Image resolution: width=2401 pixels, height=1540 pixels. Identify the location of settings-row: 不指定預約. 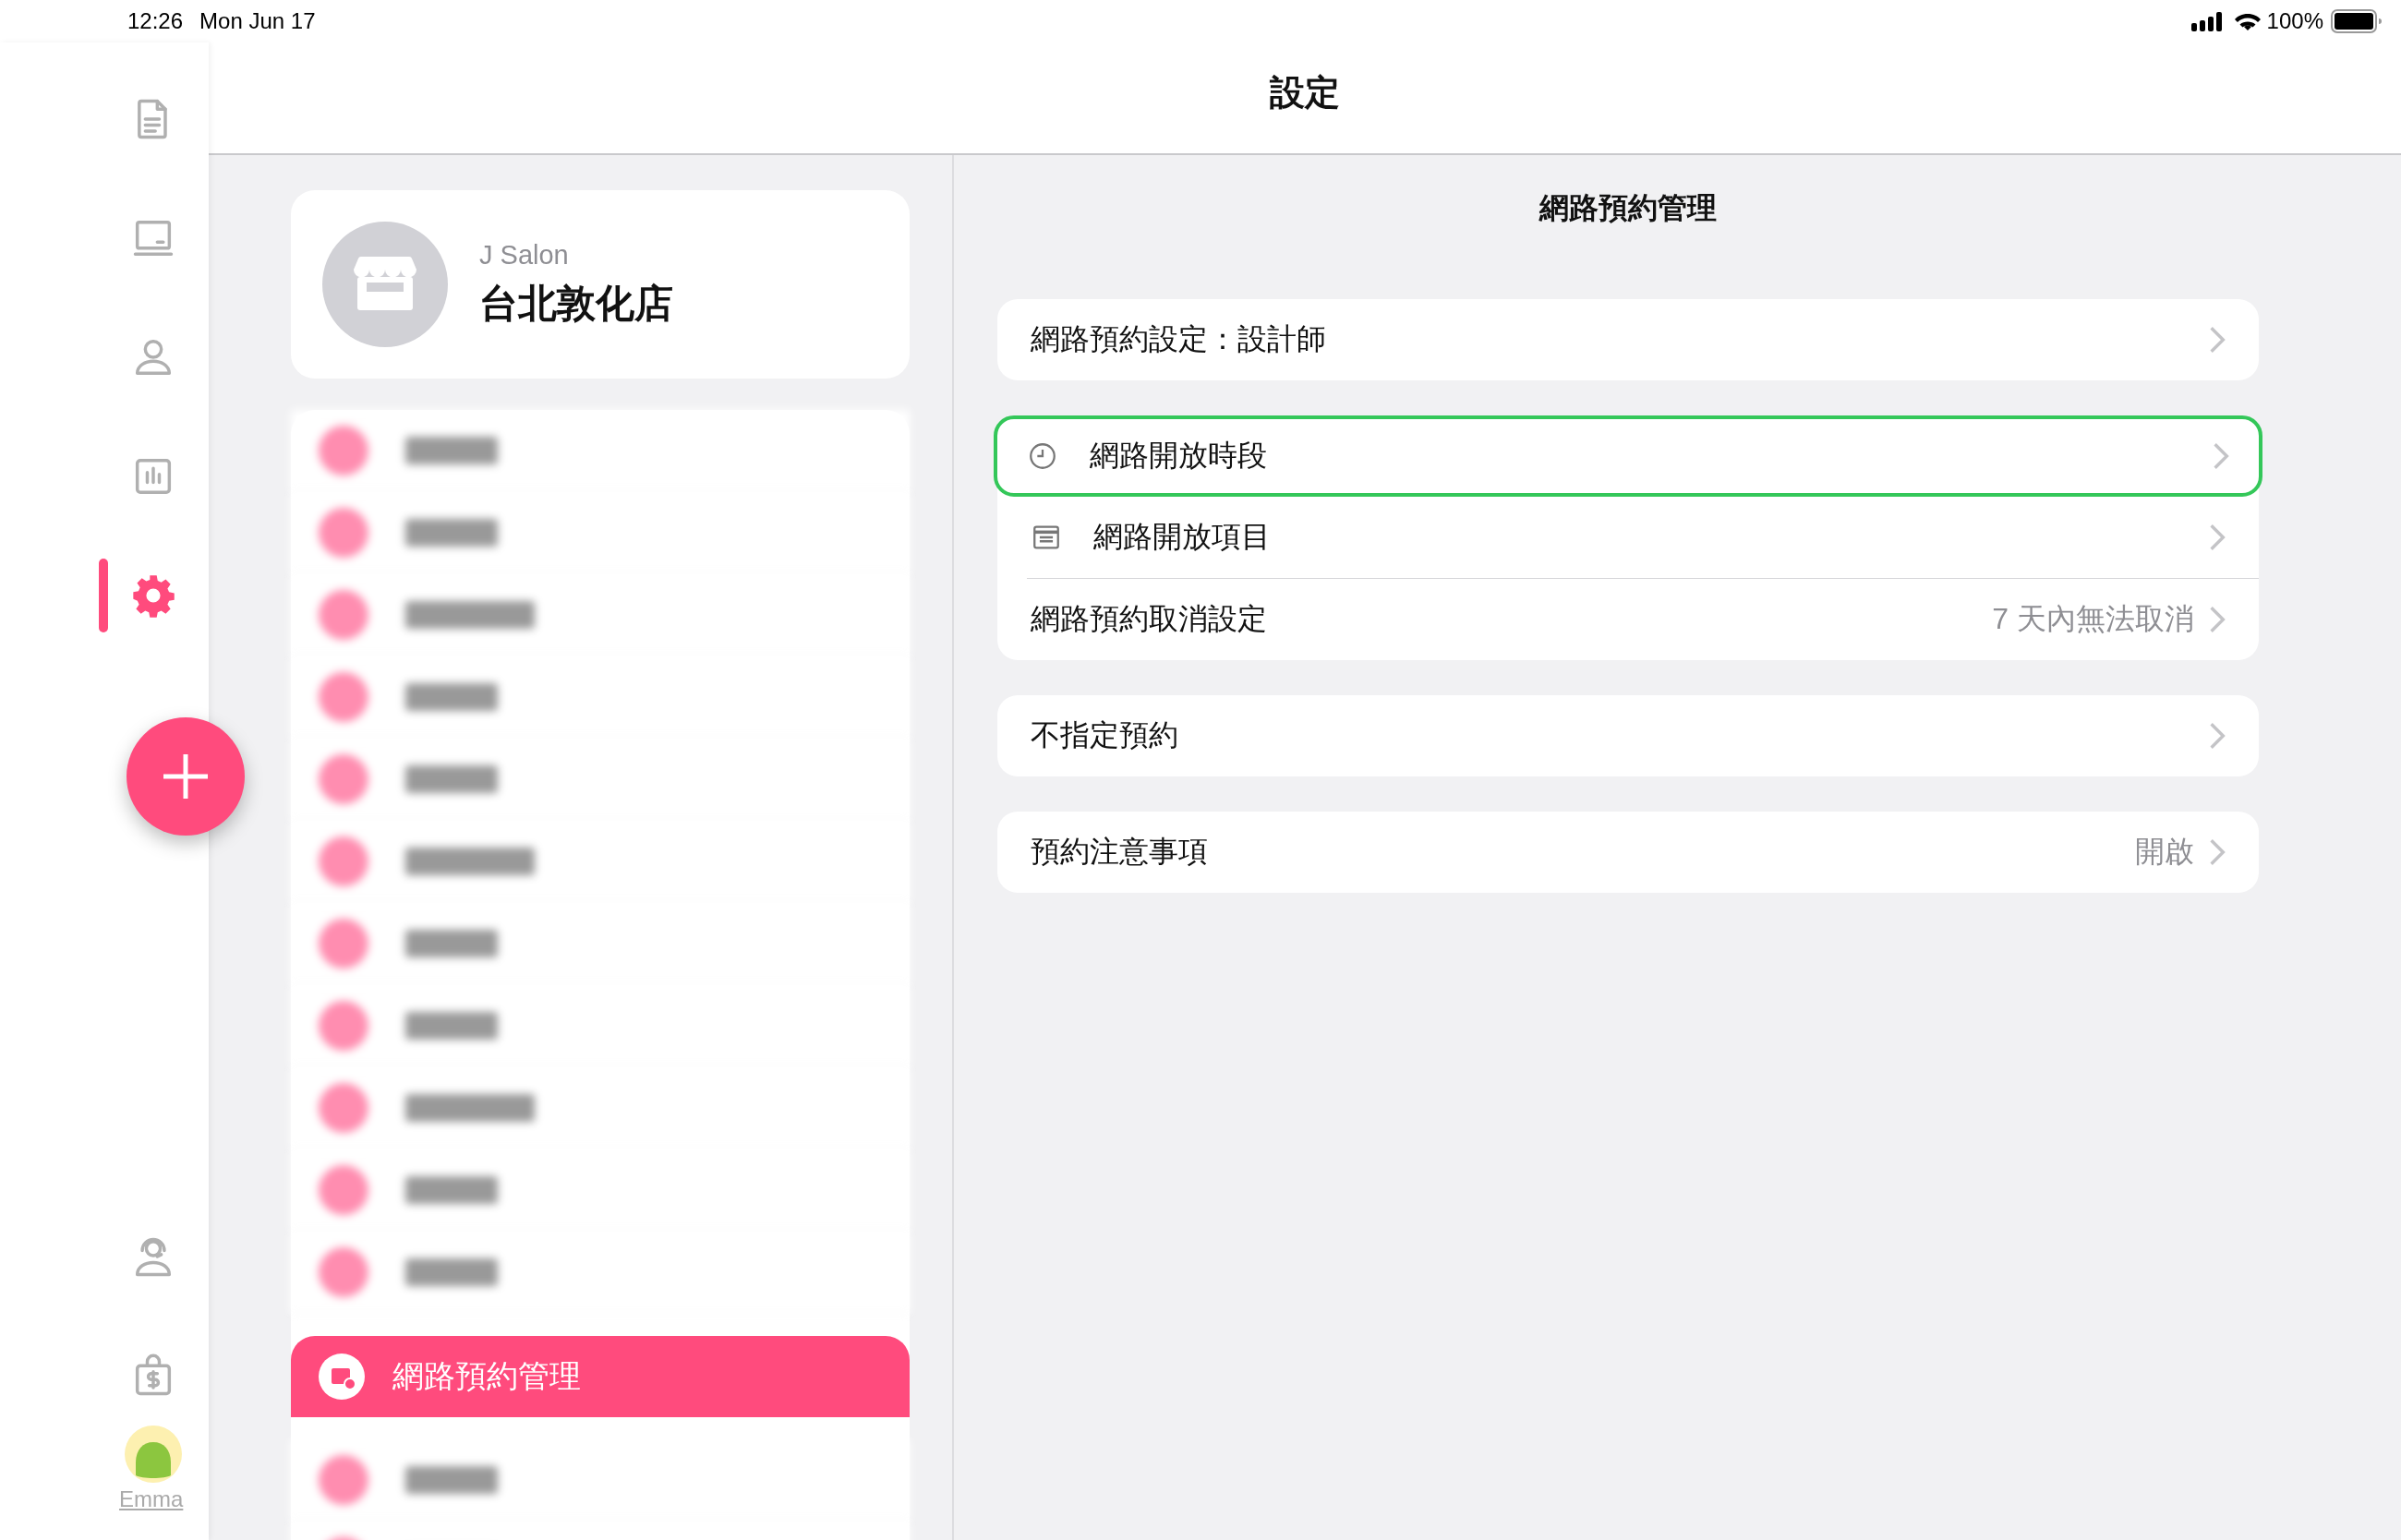
(1628, 735).